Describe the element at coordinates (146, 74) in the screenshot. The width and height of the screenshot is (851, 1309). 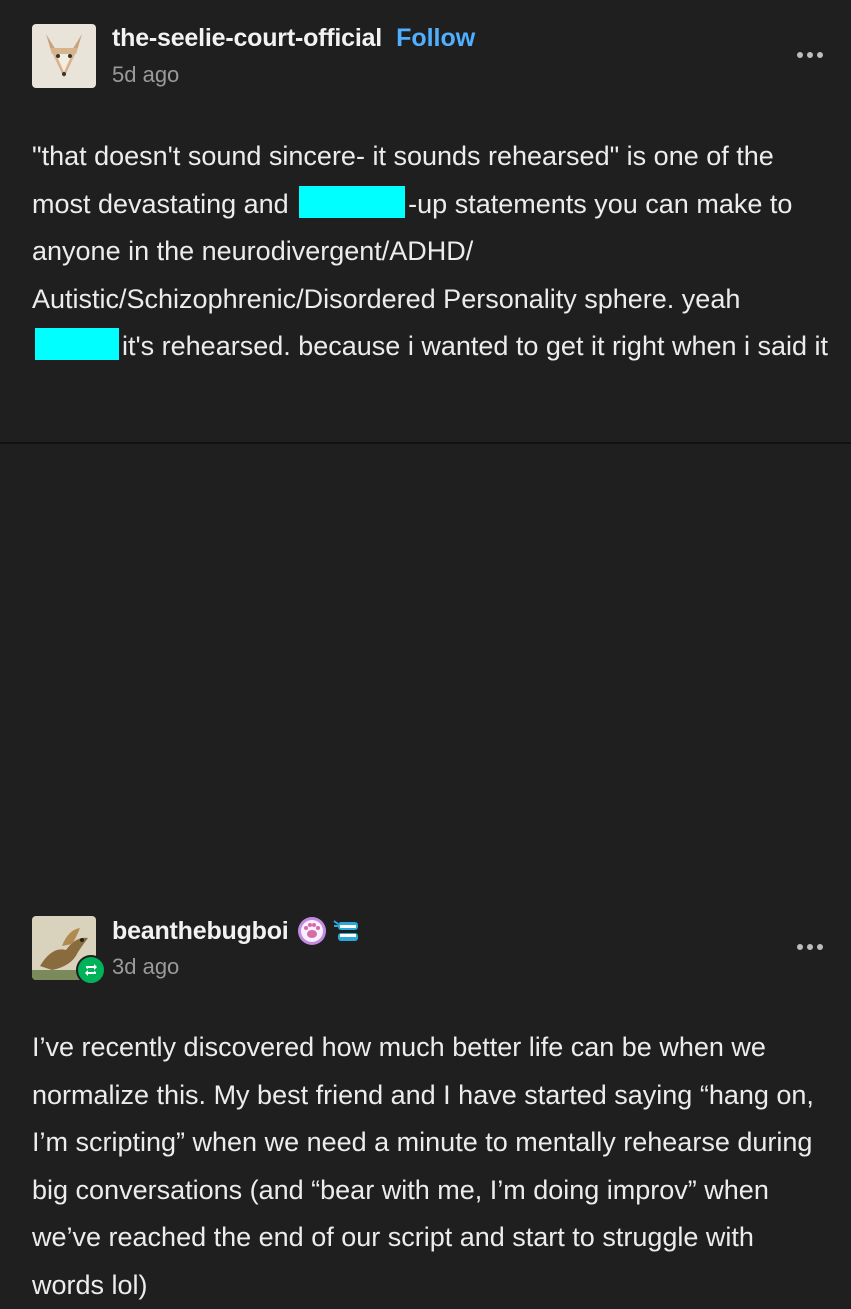
I see `timestamp: 5d ago` at that location.